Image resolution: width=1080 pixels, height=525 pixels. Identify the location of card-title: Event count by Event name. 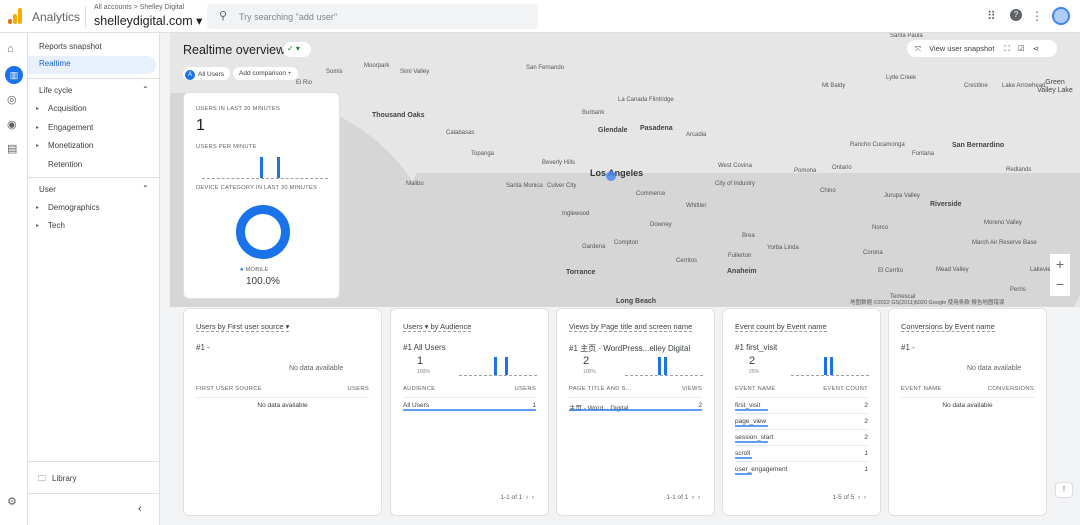
(781, 327).